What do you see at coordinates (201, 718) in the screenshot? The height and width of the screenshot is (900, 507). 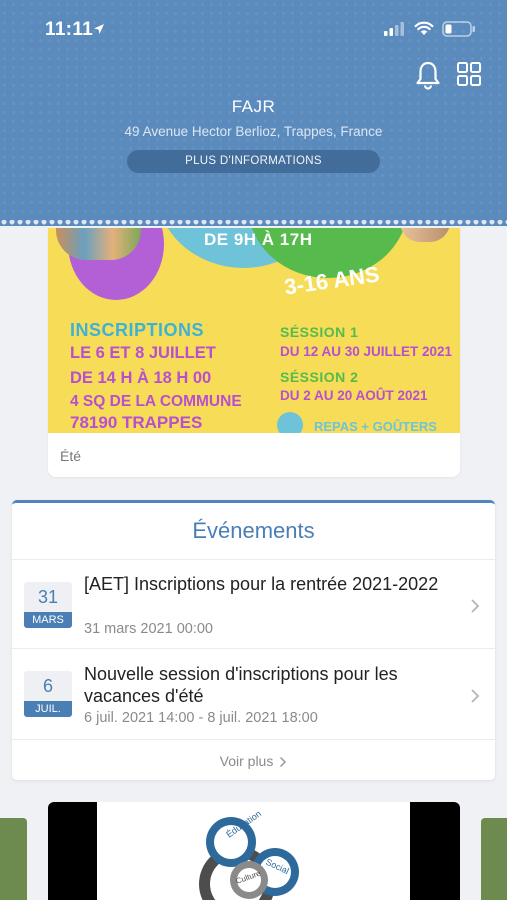 I see `event-datetime: 6 juil. 2021 14:00 - 8 juil. 2021 18:00` at bounding box center [201, 718].